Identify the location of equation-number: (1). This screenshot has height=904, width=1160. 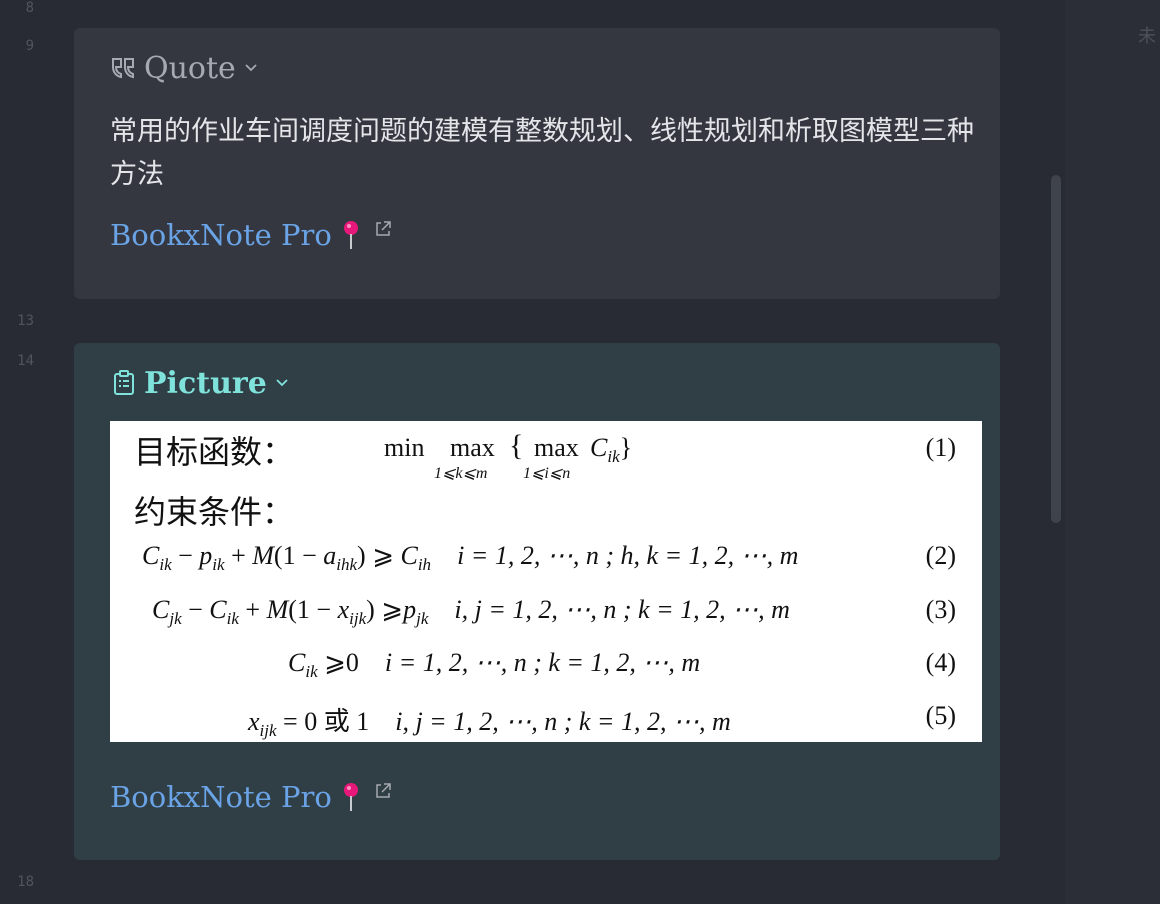
(940, 447).